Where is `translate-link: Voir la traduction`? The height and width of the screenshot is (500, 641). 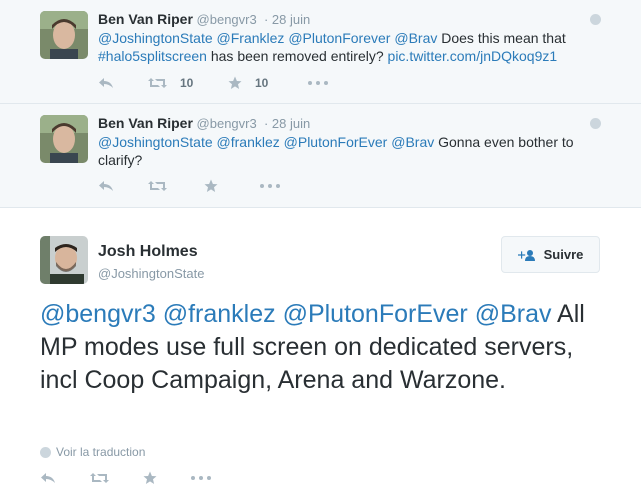
translate-link: Voir la traduction is located at coordinates (92, 452).